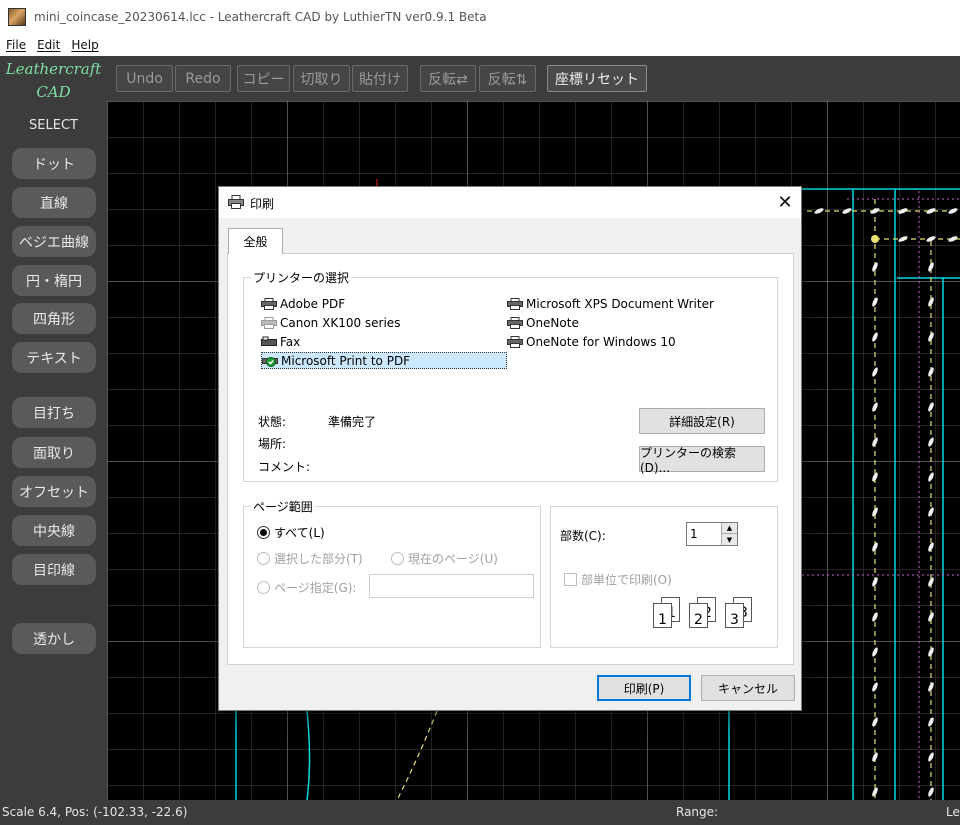 The width and height of the screenshot is (960, 825). I want to click on checkbox-icon, so click(570, 579).